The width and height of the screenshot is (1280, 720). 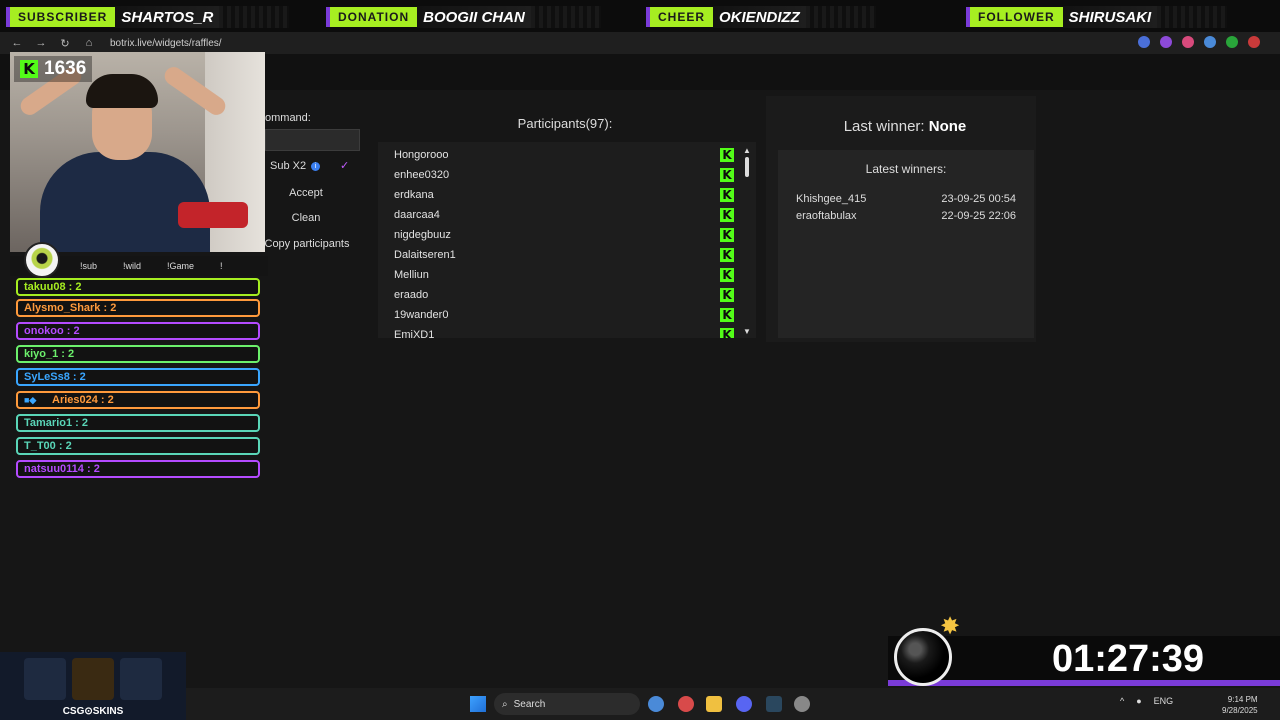 I want to click on discord-icon, so click(x=744, y=704).